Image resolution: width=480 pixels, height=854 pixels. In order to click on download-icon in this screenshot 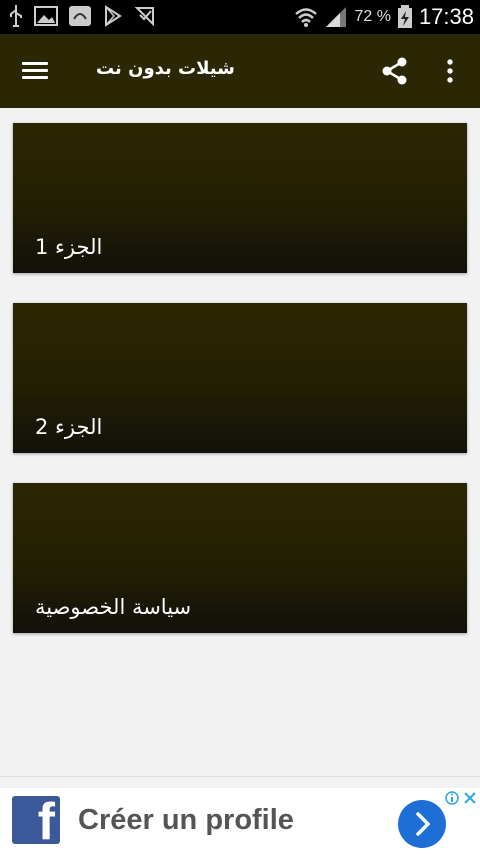, I will do `click(144, 17)`.